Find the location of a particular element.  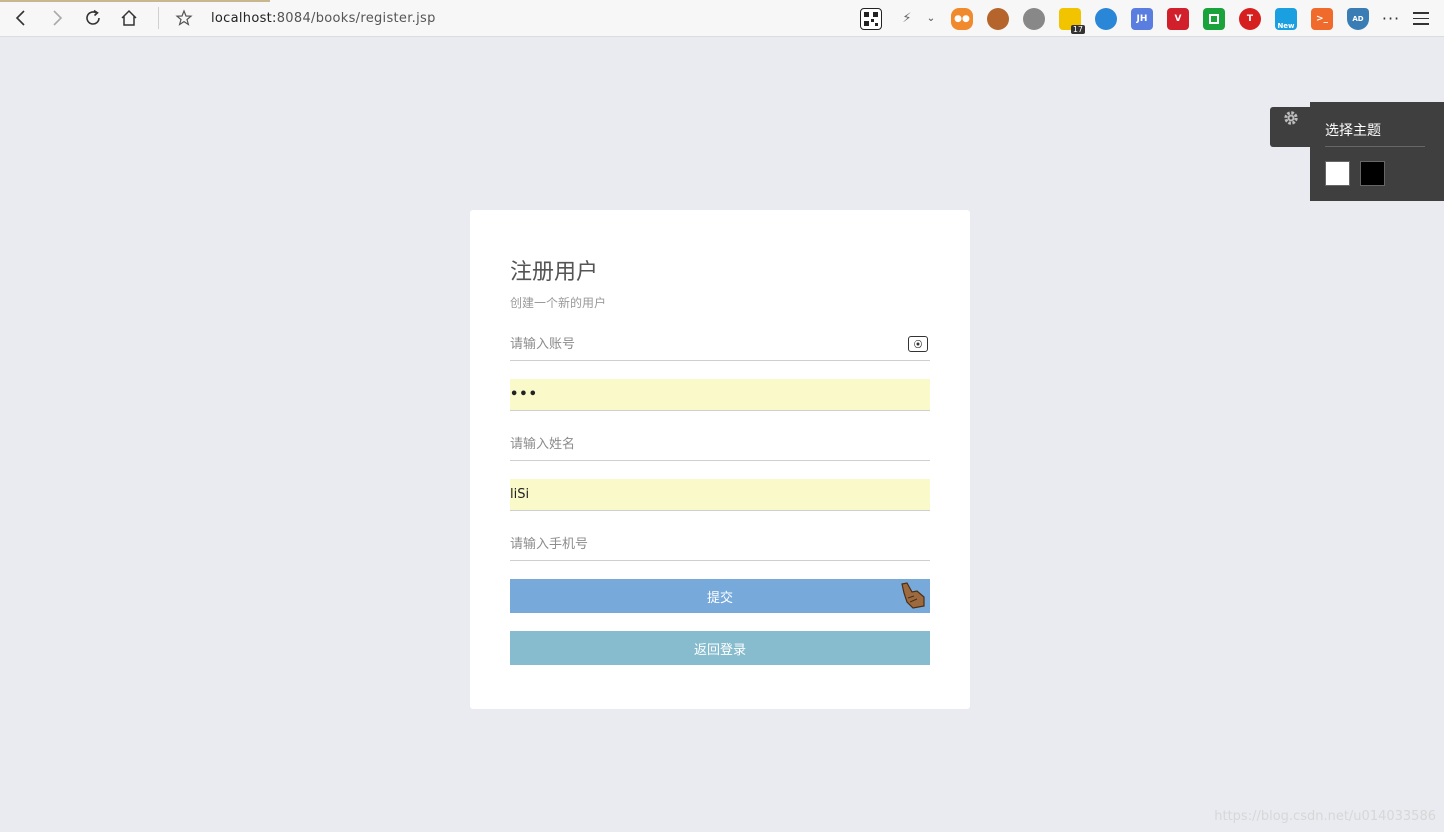

extensions-bar: ⚡ ⌄ ●● 17 JH V T New >_ AD ··· is located at coordinates (1148, 18).